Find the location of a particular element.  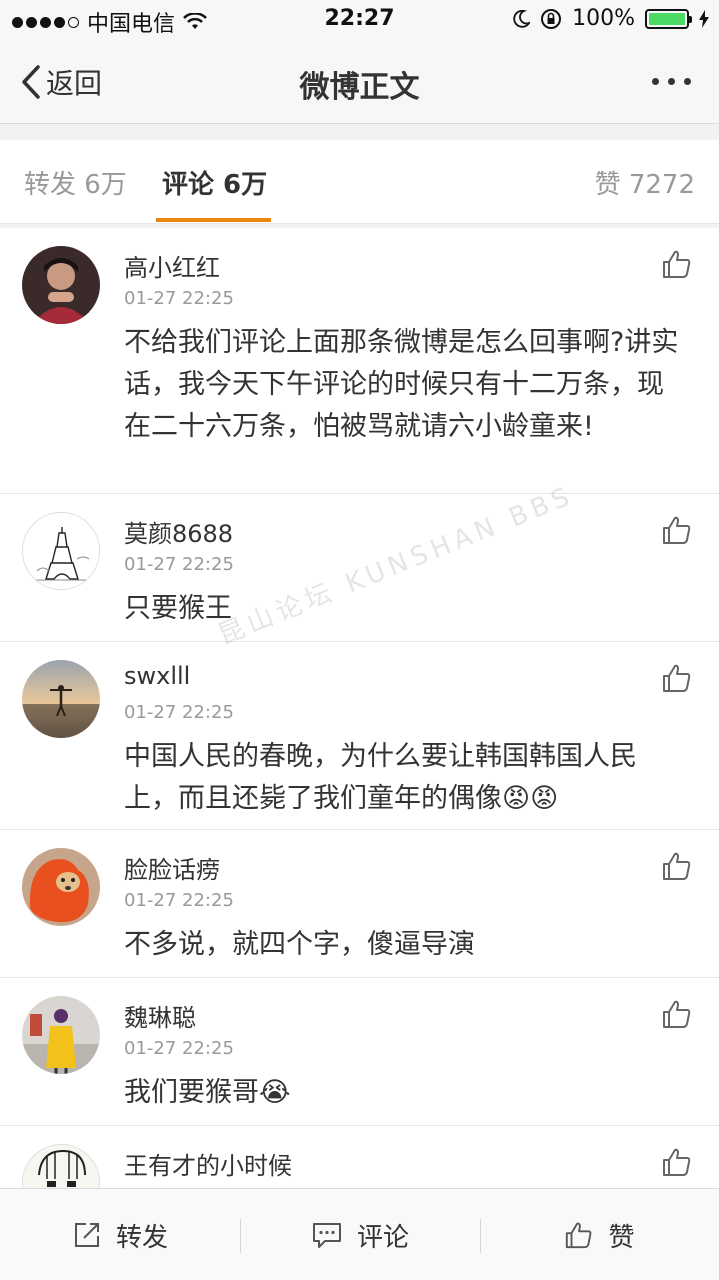

repost-button: 转发 is located at coordinates (120, 1234).